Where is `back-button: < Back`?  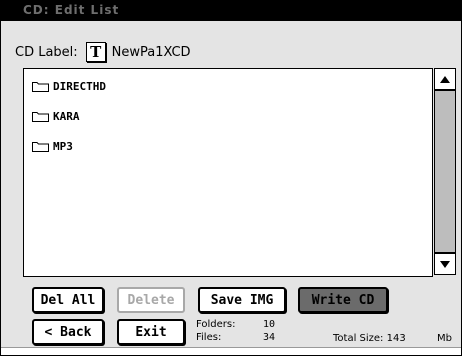 back-button: < Back is located at coordinates (68, 332).